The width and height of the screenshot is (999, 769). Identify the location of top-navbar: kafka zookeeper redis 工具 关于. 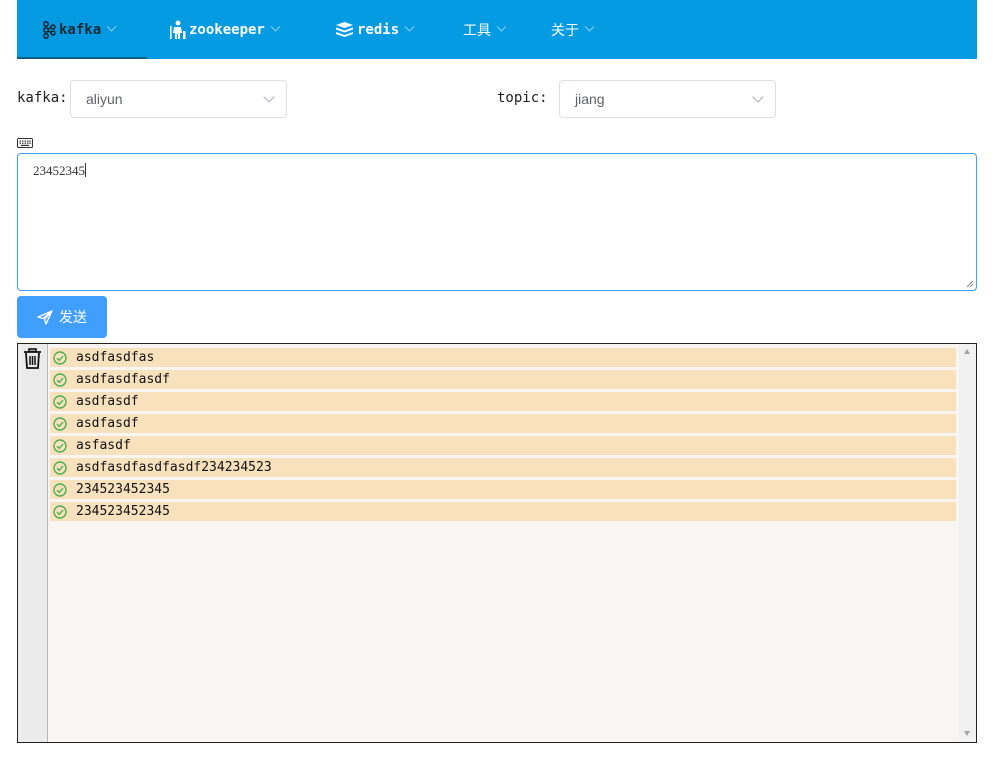
(497, 29).